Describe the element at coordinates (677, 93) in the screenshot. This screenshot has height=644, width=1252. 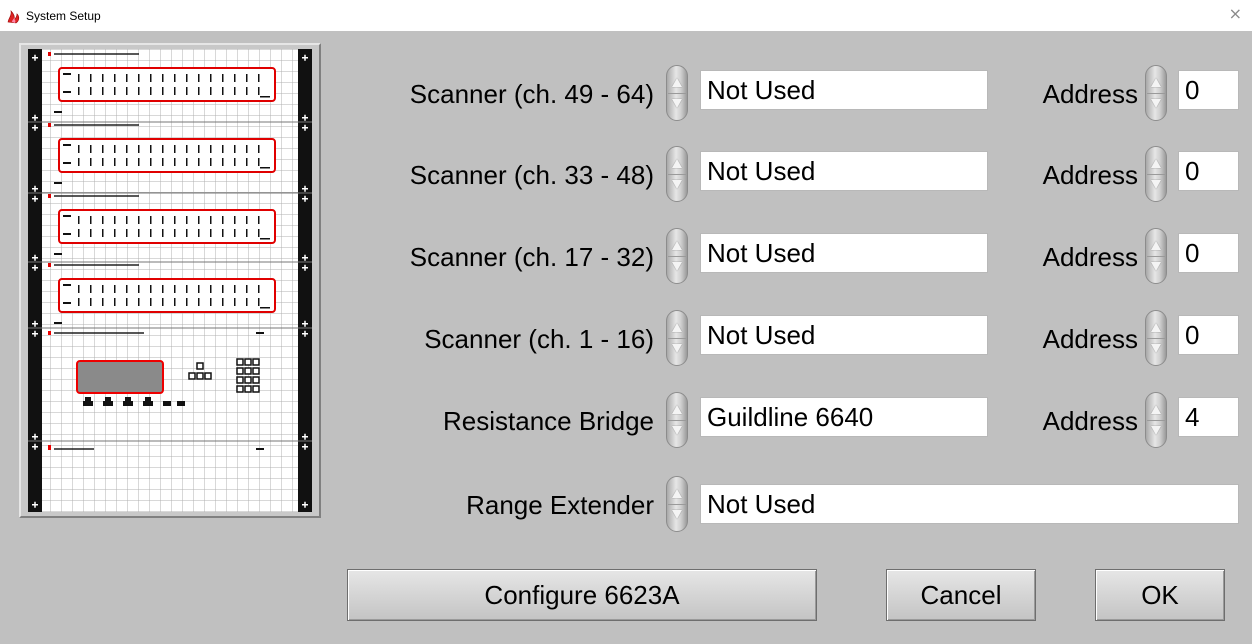
I see `scanner-49-64-spinner` at that location.